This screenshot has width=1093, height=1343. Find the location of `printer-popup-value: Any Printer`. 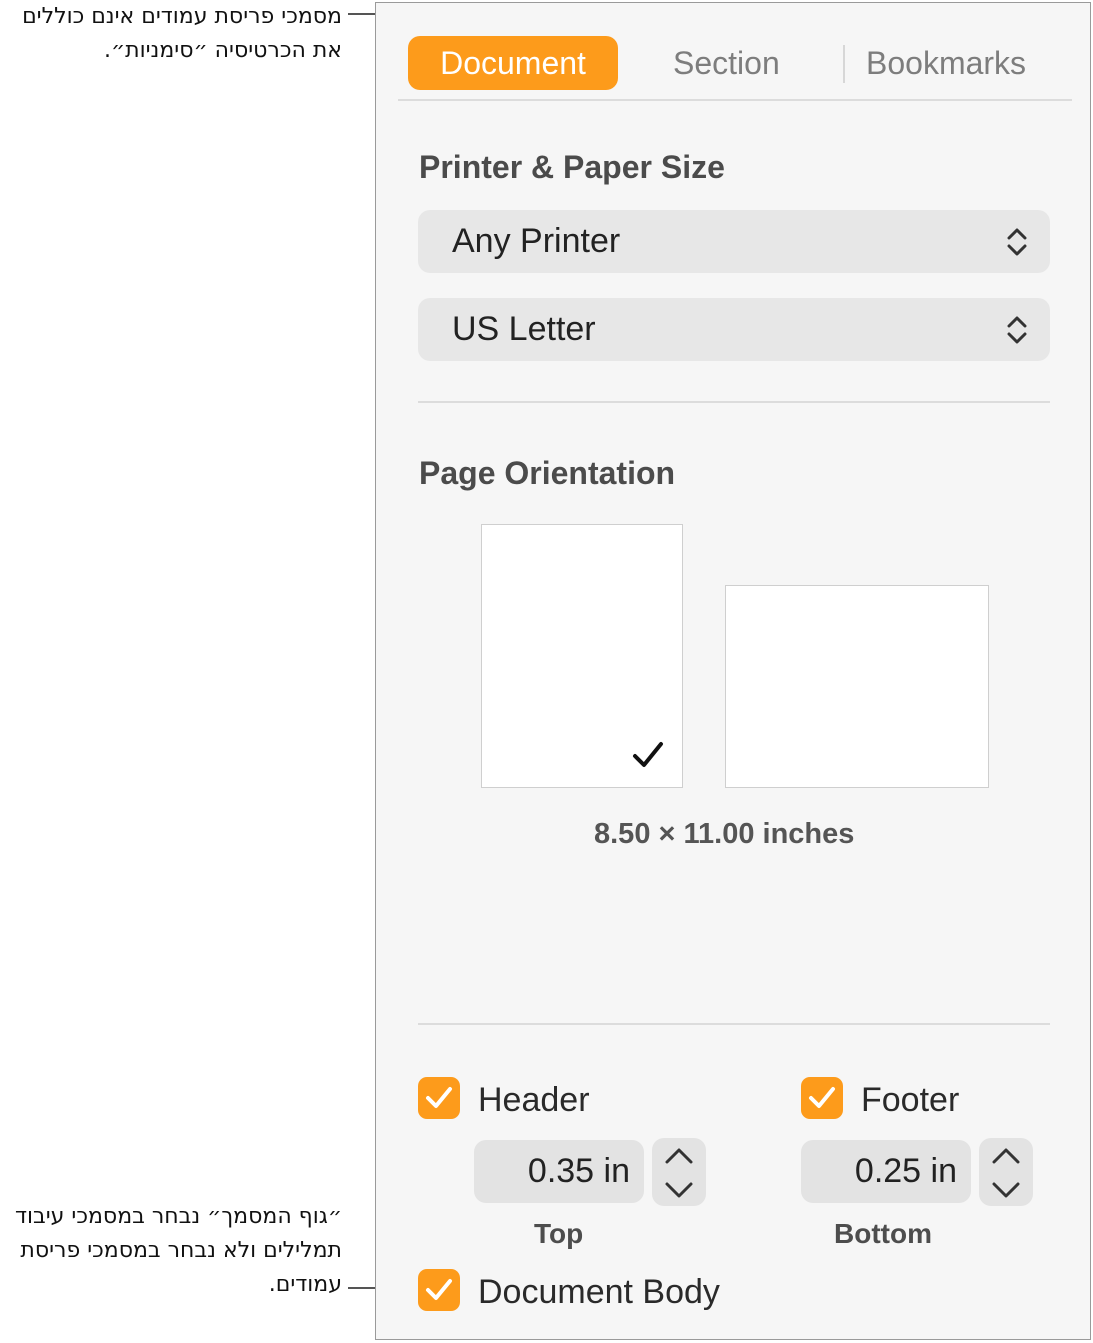

printer-popup-value: Any Printer is located at coordinates (536, 241).